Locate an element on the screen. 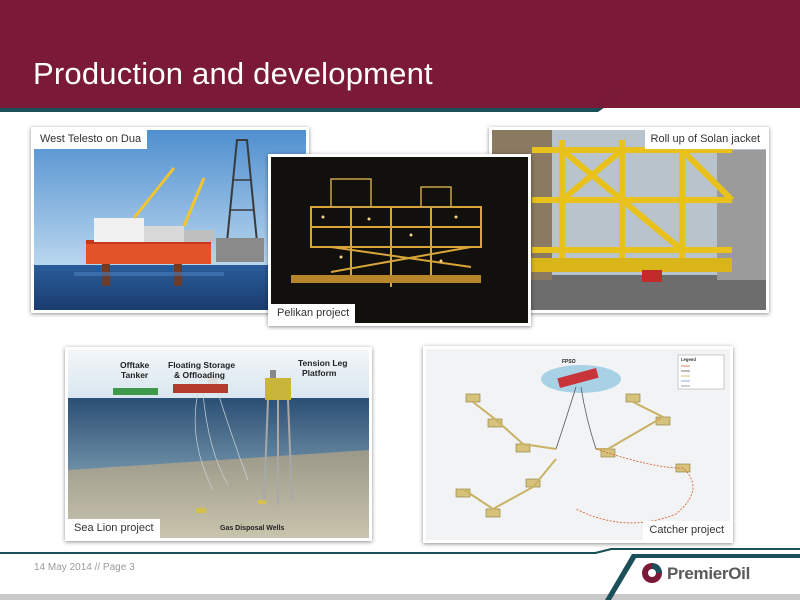 This screenshot has height=600, width=800. offtake-label-2: Tanker is located at coordinates (135, 375).